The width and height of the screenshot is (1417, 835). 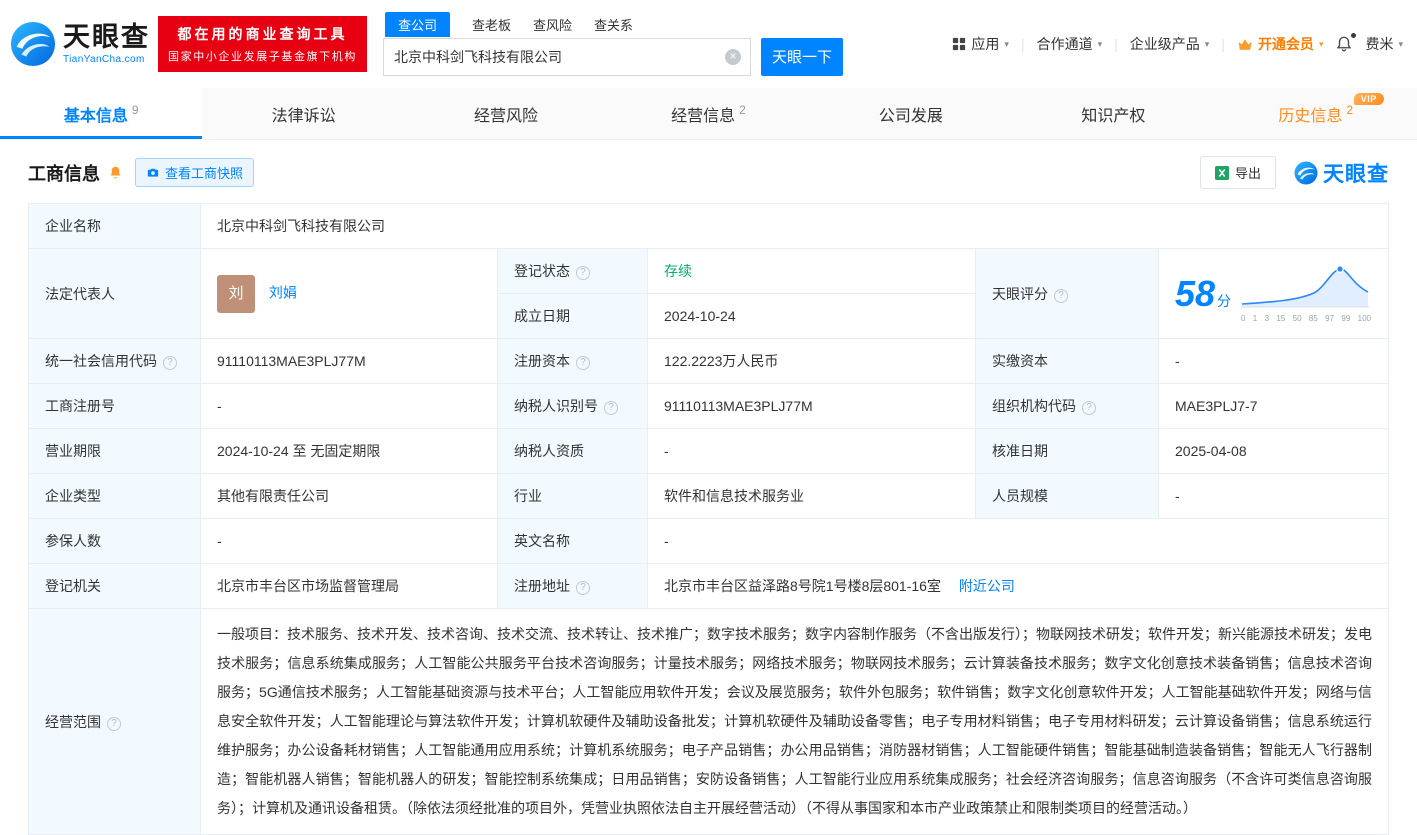 What do you see at coordinates (733, 56) in the screenshot?
I see `clear-icon: ×` at bounding box center [733, 56].